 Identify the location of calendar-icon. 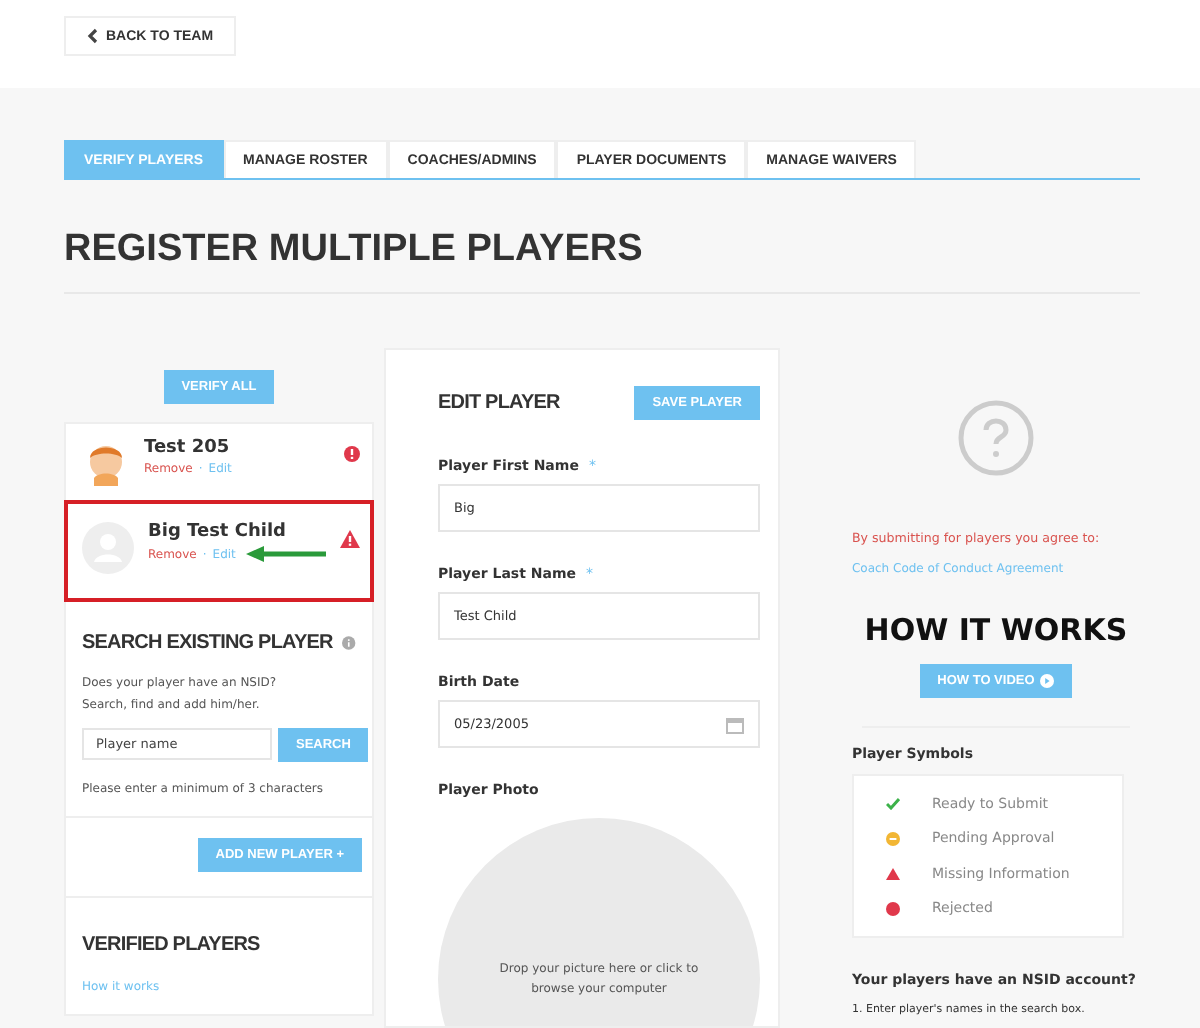
(735, 724).